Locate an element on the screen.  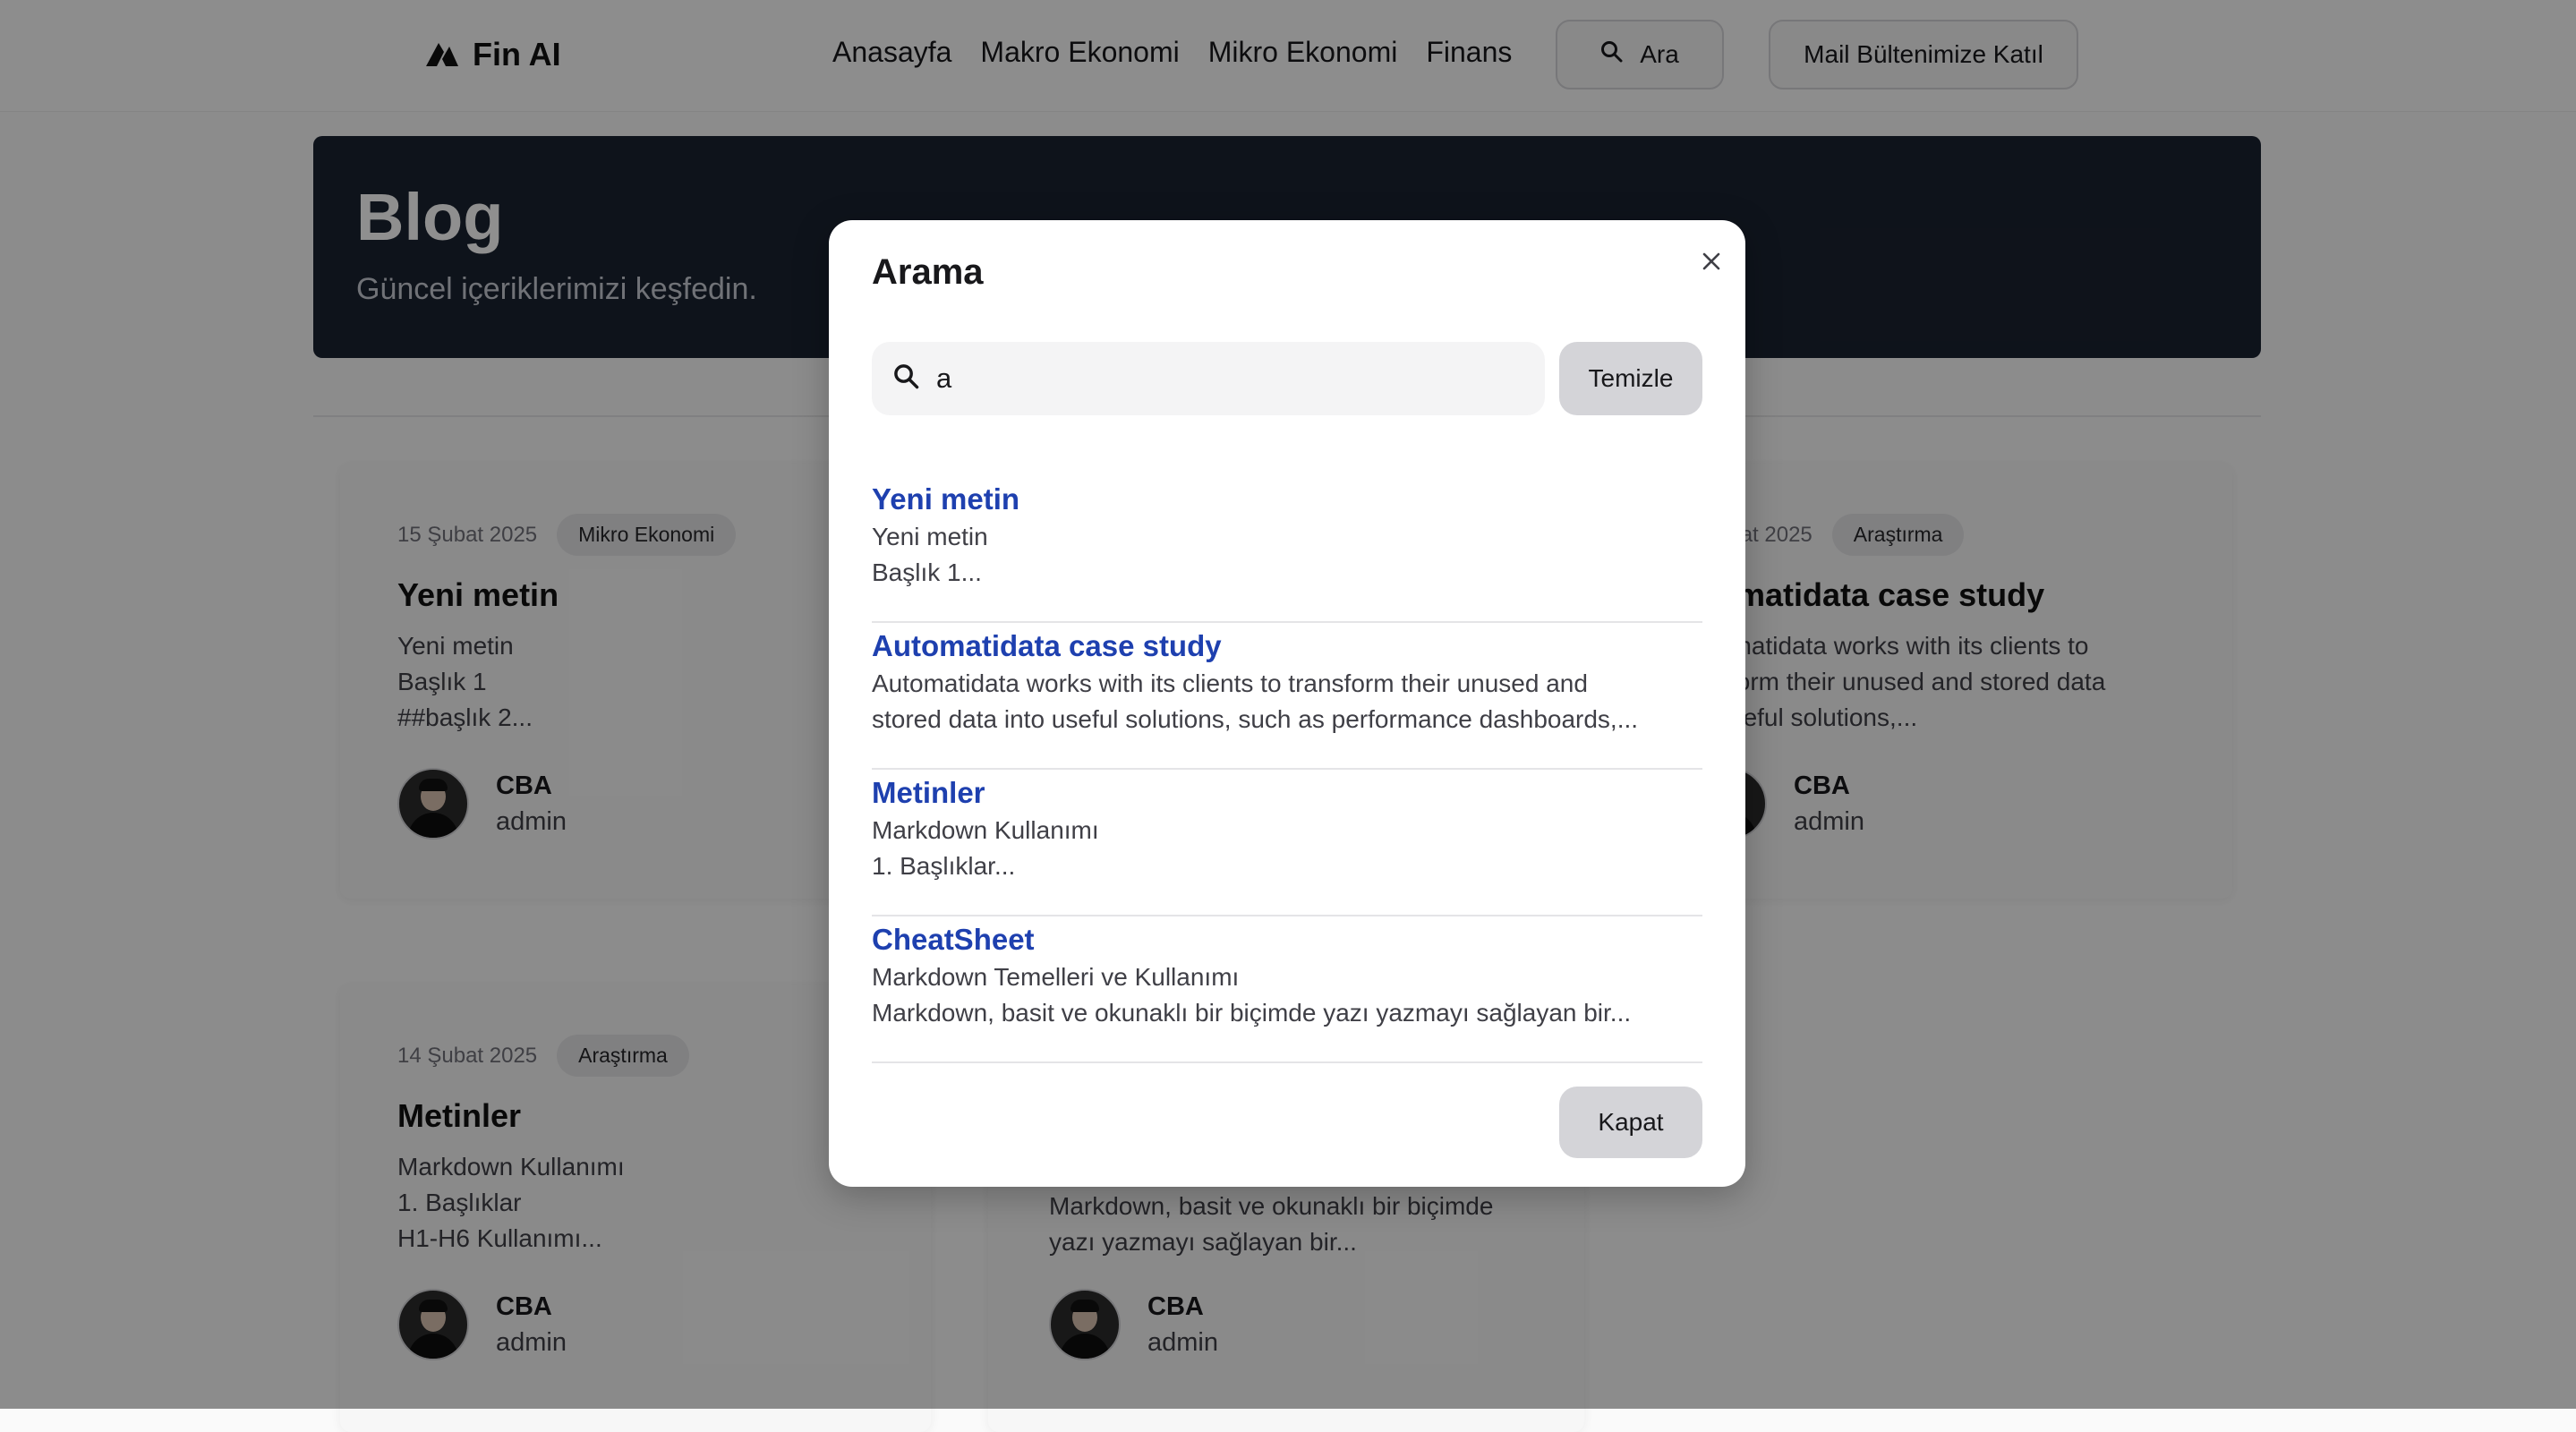
search-icon is located at coordinates (906, 379).